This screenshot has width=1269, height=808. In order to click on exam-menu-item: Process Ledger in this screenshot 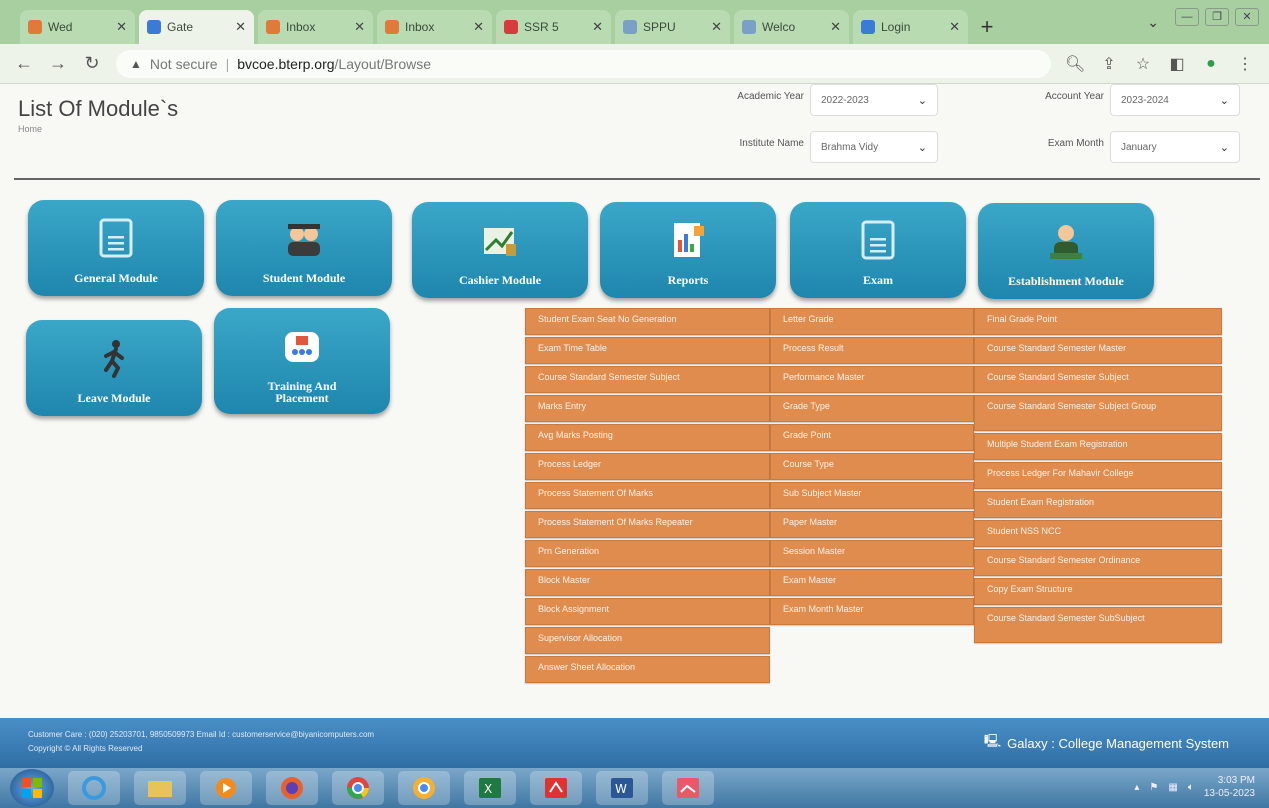, I will do `click(647, 466)`.